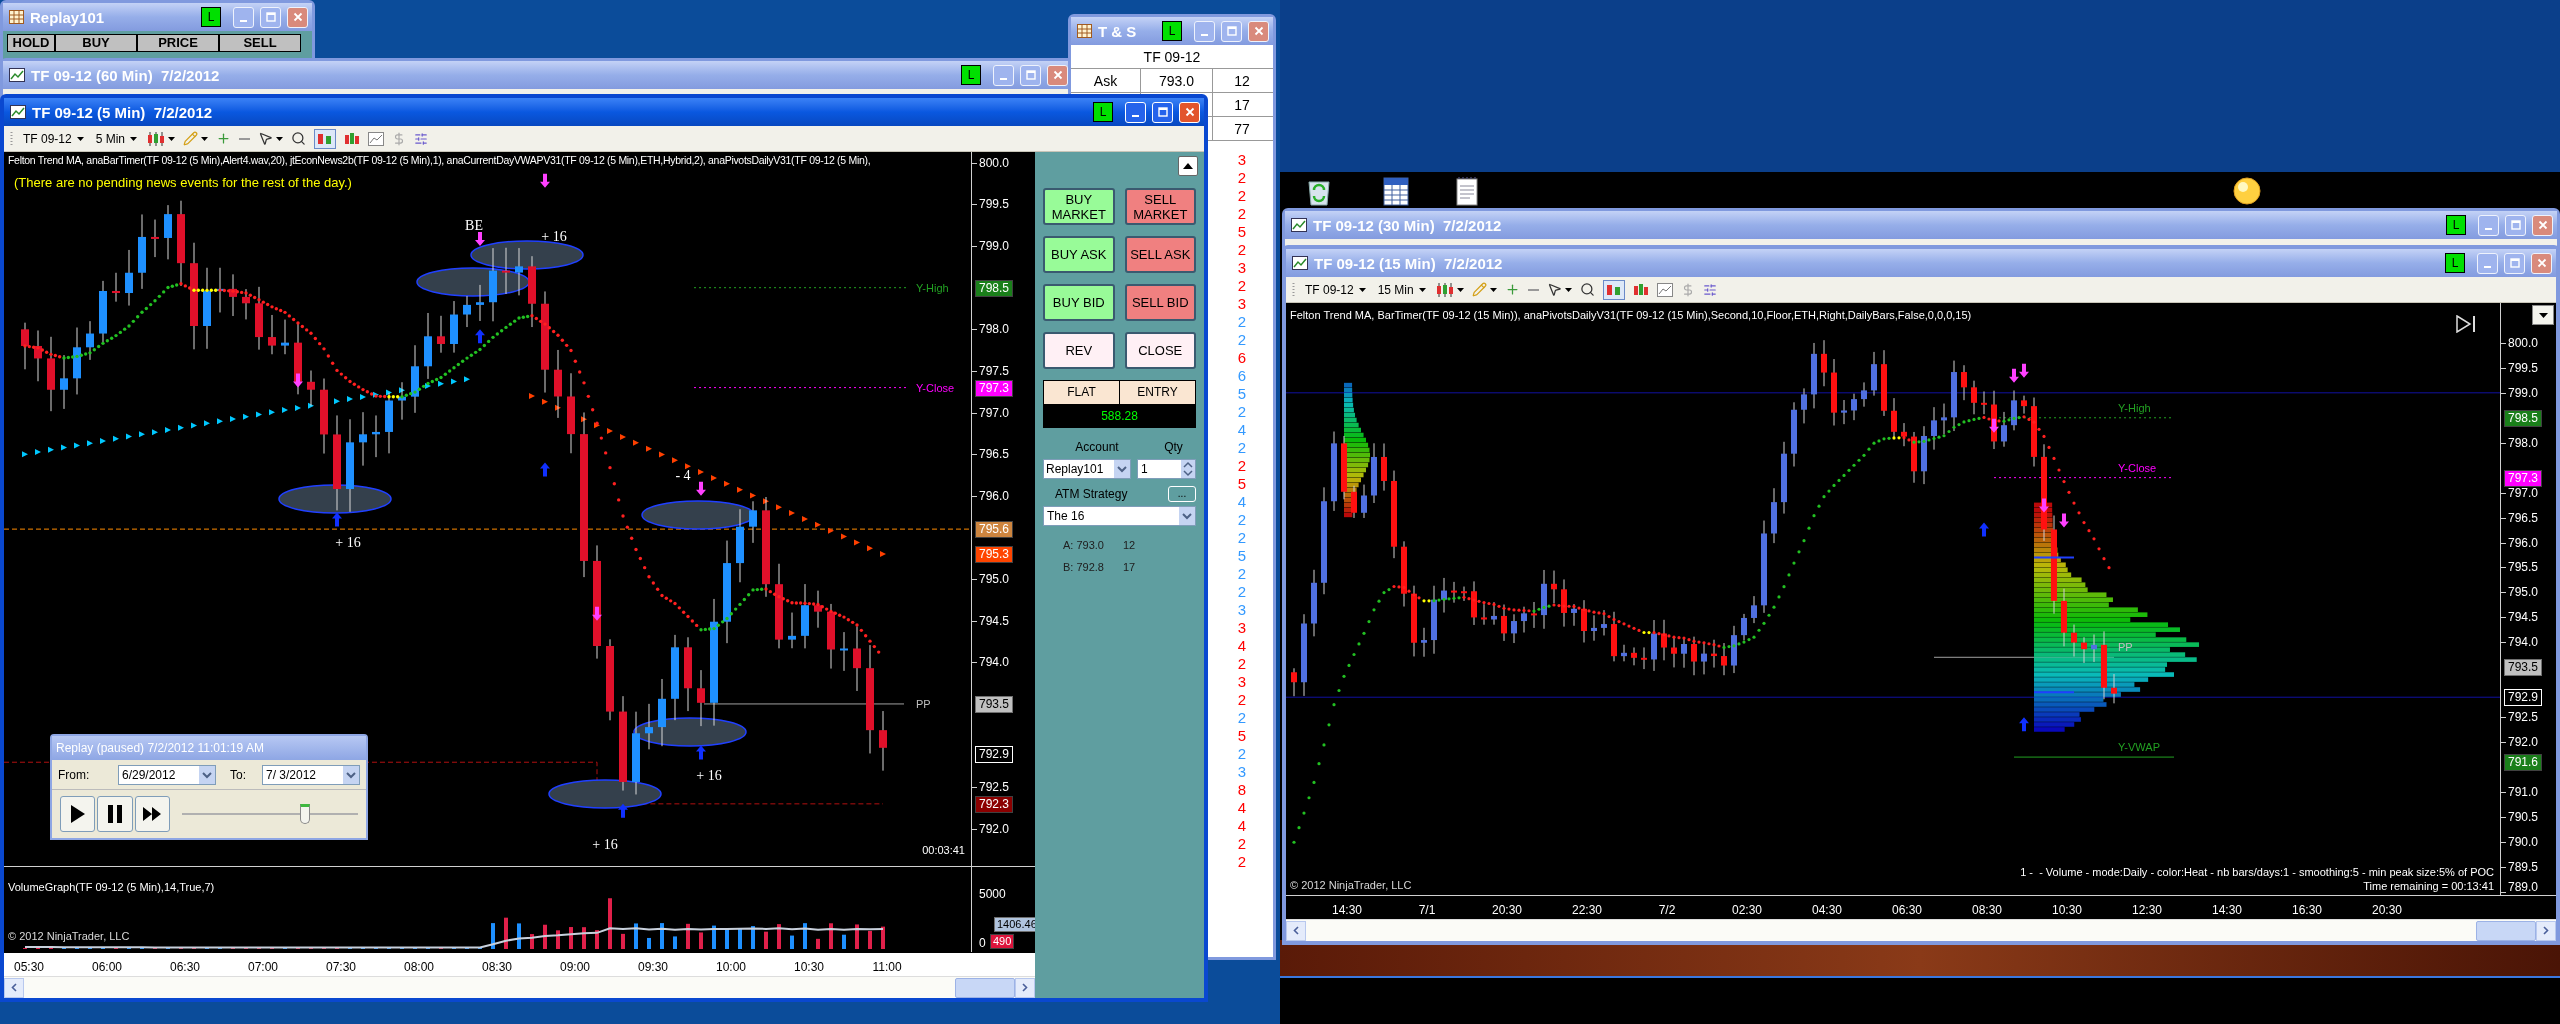 The height and width of the screenshot is (1024, 2560). Describe the element at coordinates (1631, 315) in the screenshot. I see `indicator-list: Felton Trend MA, BarTimer(TF 09-12 (15 Min)), anaPivotsDailyV31(TF 09-12 (15 Min),Second,10,Floor,ETH,Right,DailyBars,False,0,0,0,15)` at that location.